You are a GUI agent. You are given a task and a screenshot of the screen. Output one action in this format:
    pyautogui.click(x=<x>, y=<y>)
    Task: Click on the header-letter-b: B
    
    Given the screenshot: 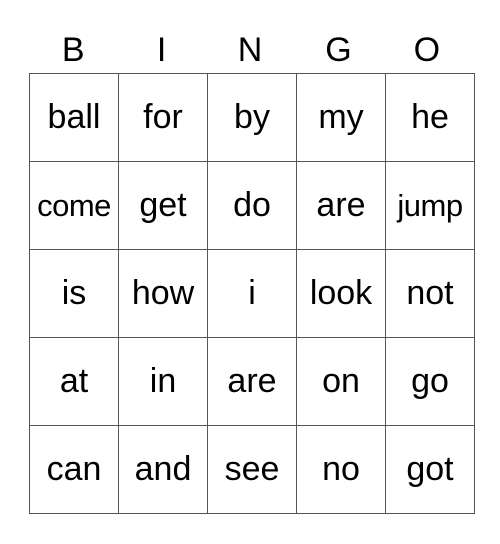 What is the action you would take?
    pyautogui.click(x=73, y=50)
    